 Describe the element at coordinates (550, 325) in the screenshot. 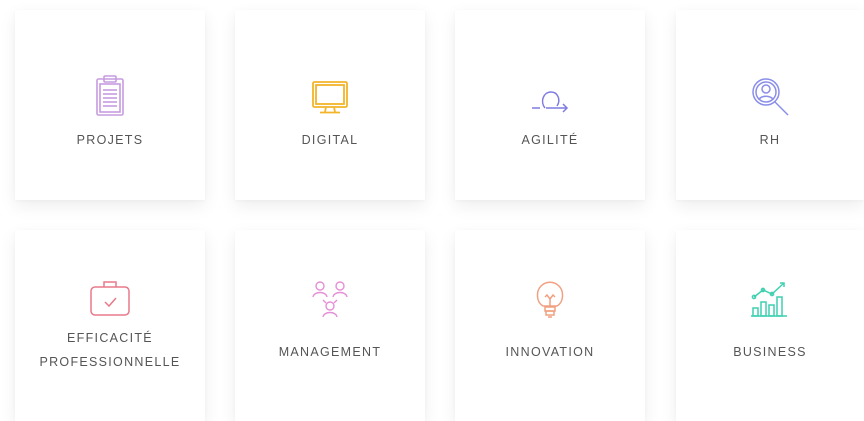

I see `card-innovation: INNOVATION` at that location.